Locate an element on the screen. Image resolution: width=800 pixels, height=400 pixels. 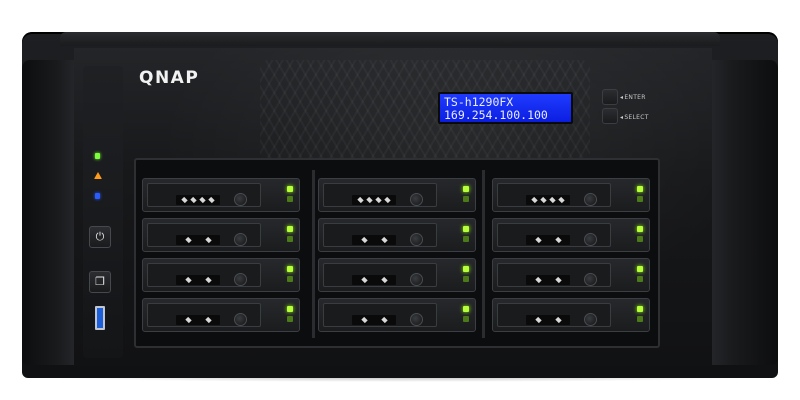
bay-divider is located at coordinates (313, 254).